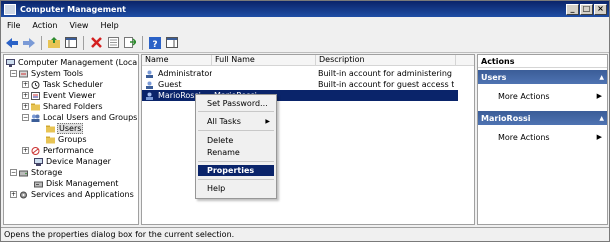 The width and height of the screenshot is (610, 242). What do you see at coordinates (35, 95) in the screenshot?
I see `event-viewer-icon` at bounding box center [35, 95].